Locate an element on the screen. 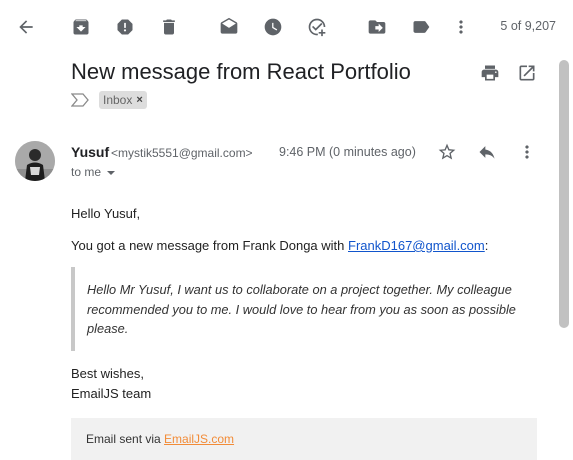 The width and height of the screenshot is (573, 460). delete-icon is located at coordinates (169, 27).